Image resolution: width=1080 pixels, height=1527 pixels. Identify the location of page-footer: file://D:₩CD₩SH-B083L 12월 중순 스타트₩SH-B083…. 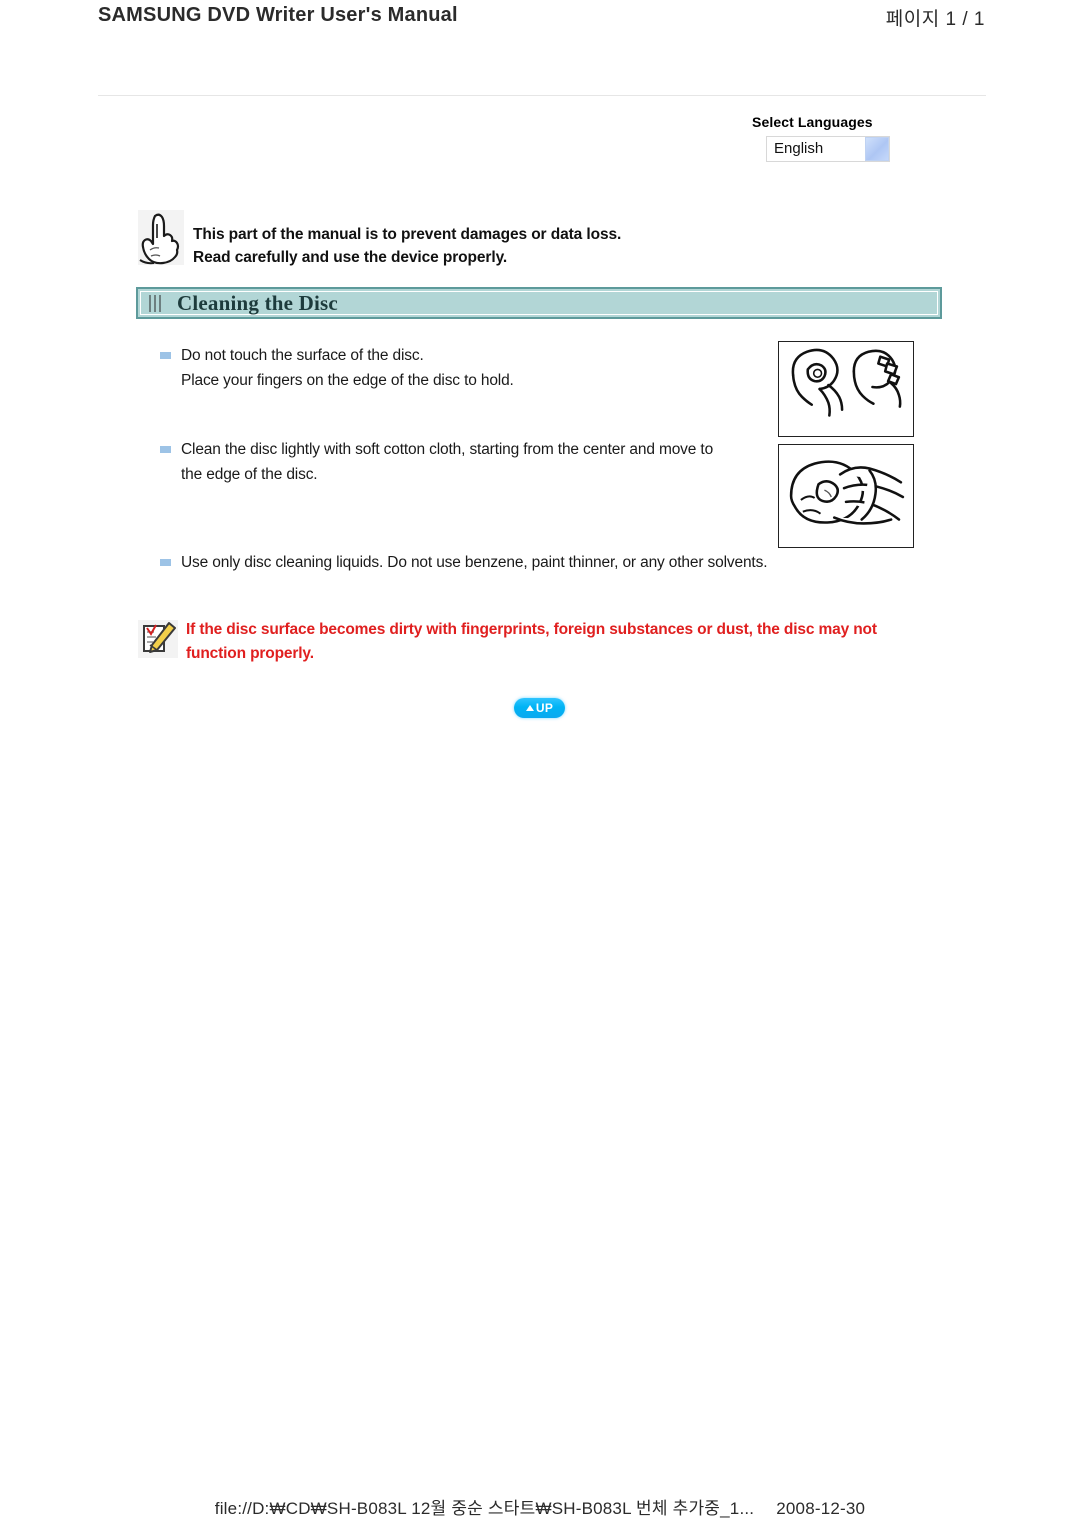
(540, 1506).